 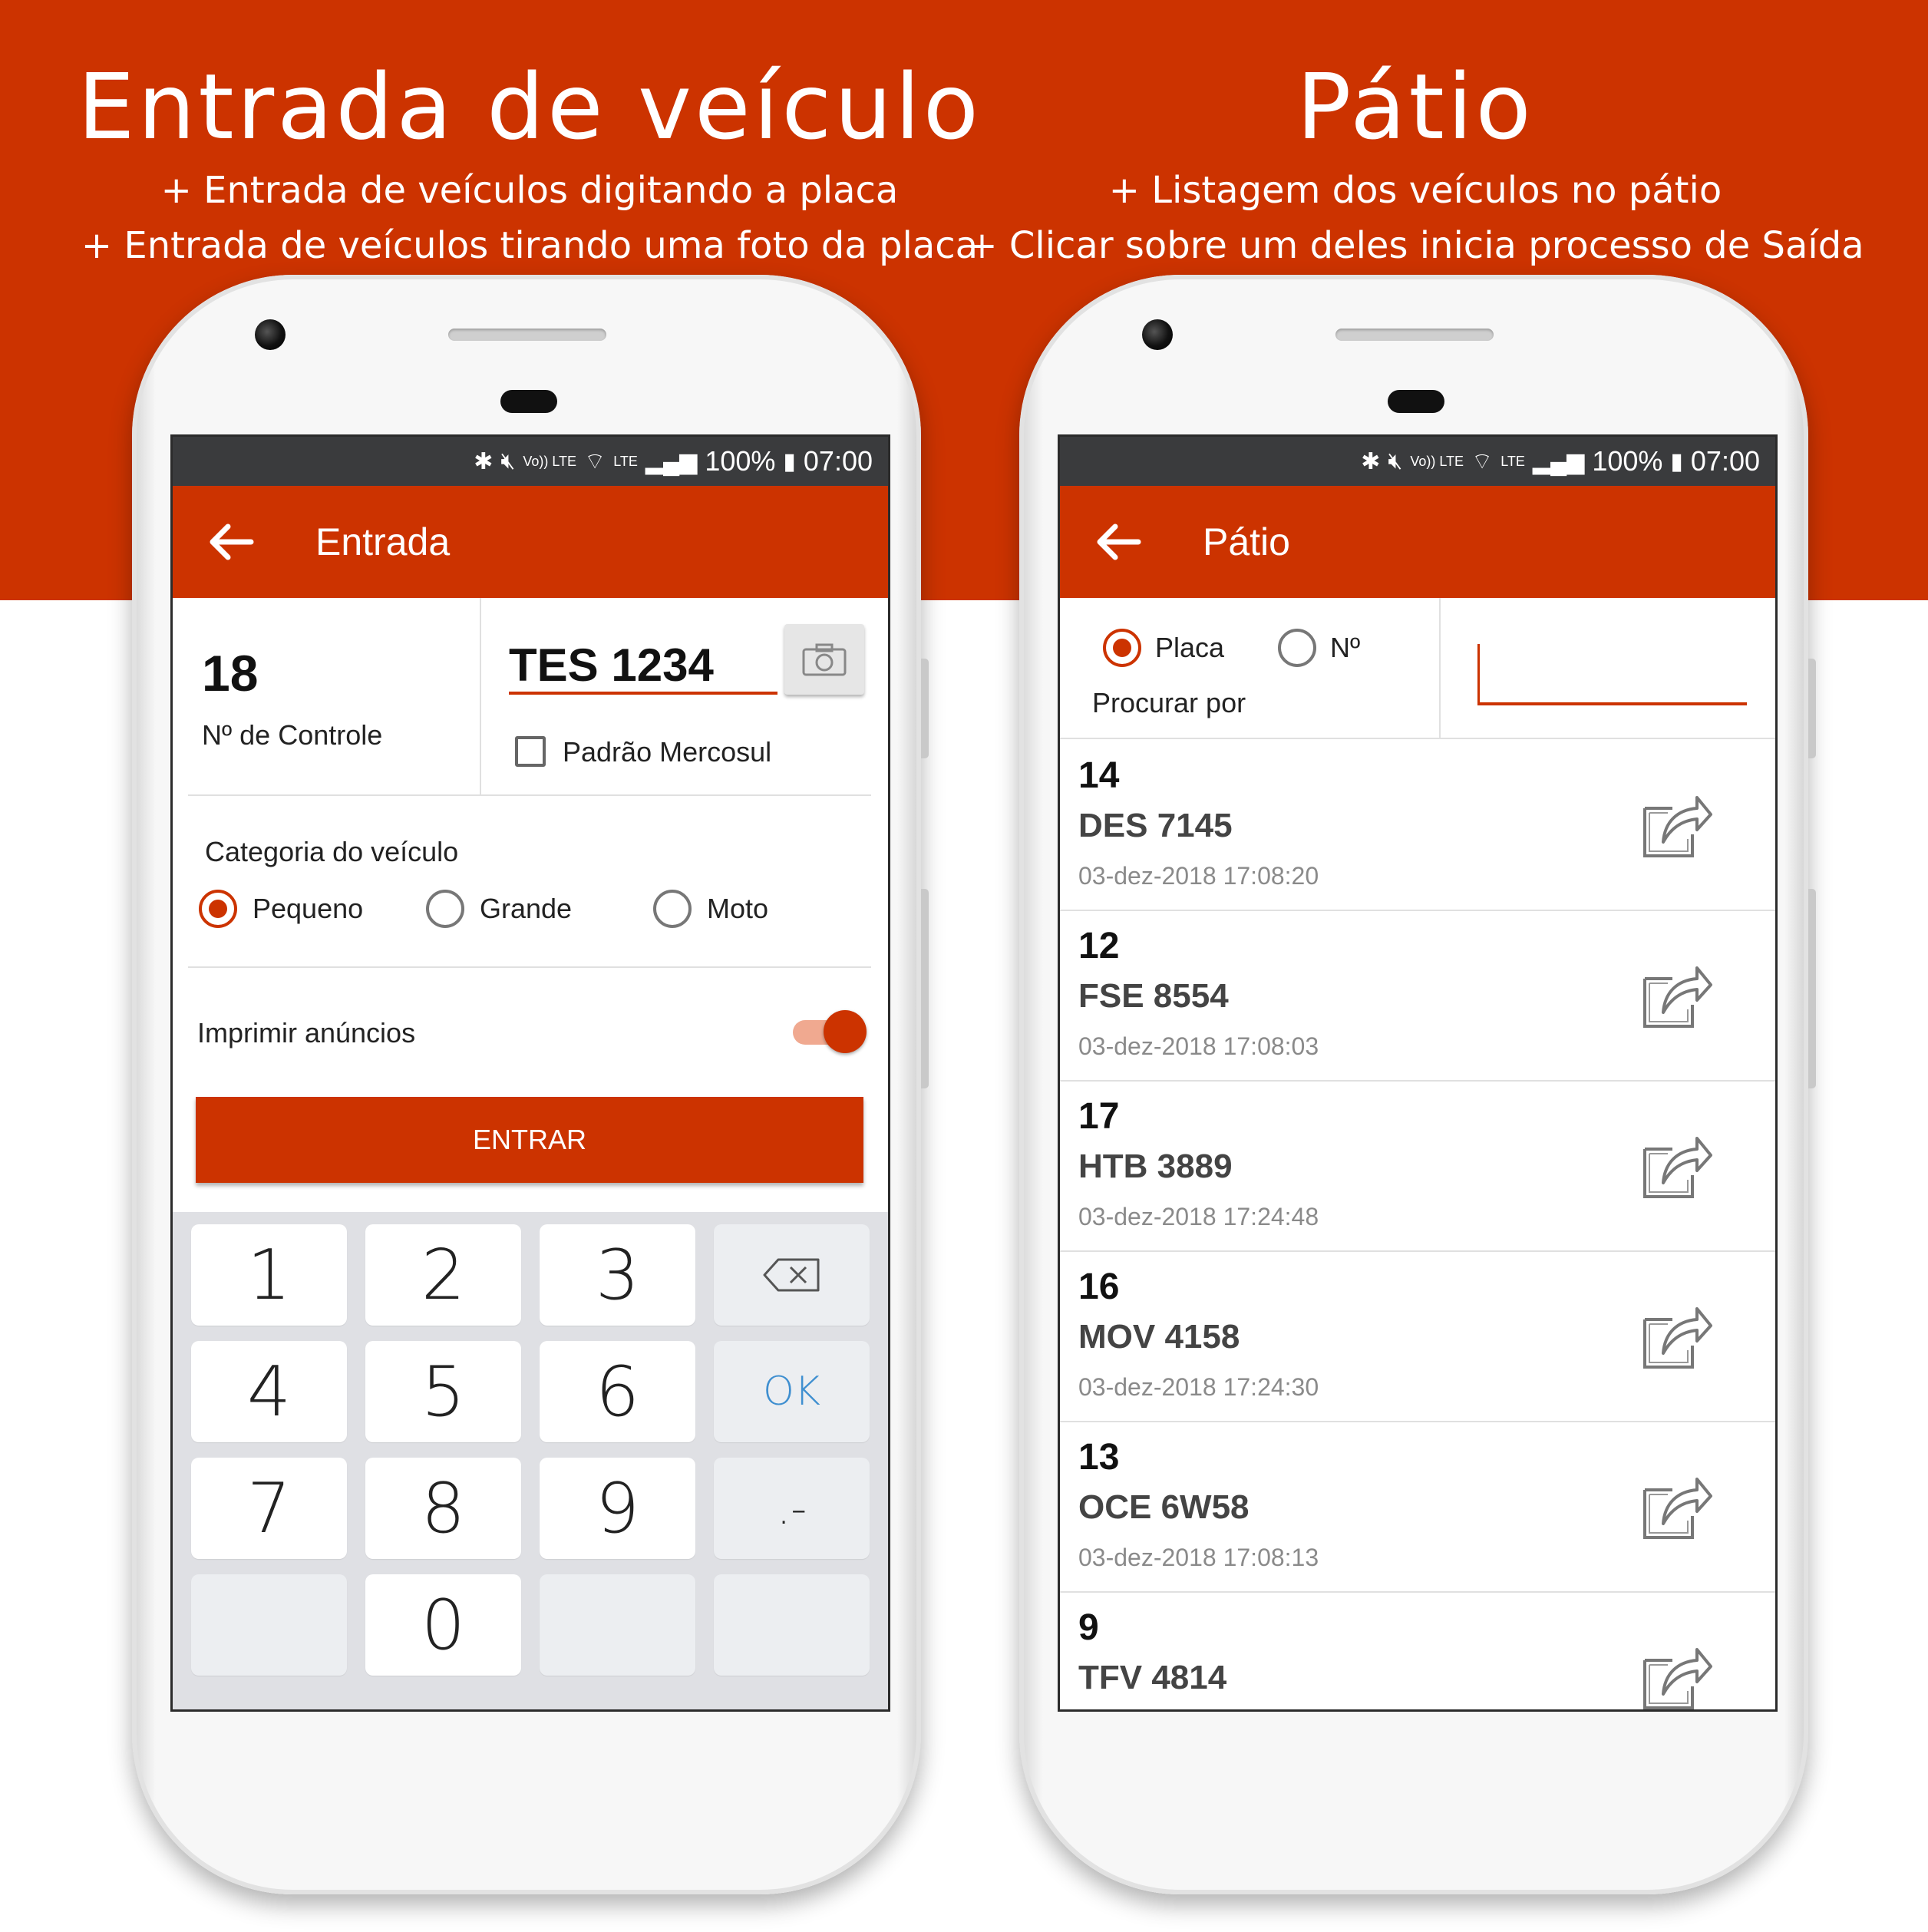 I want to click on vehicle-row: 14 DES 7145 03-dez-2018 17:08:20, so click(x=1418, y=825).